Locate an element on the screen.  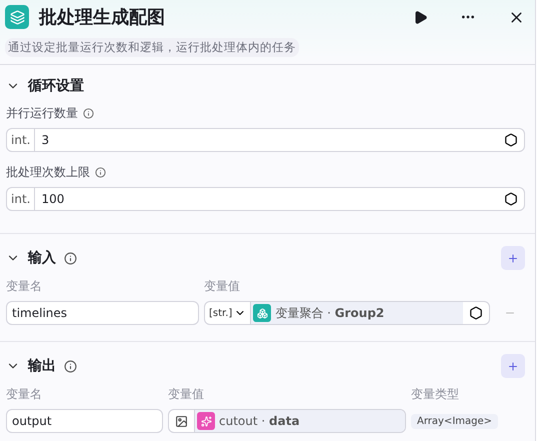
variable-name-field: timelines is located at coordinates (102, 313).